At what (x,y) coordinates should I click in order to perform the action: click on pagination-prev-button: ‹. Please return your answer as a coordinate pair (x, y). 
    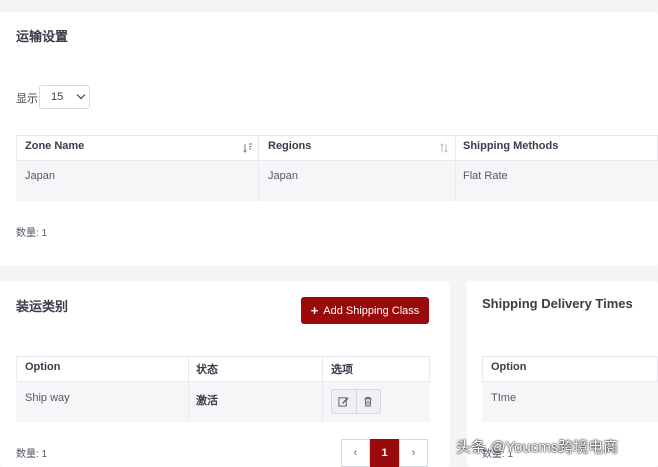
    Looking at the image, I should click on (355, 453).